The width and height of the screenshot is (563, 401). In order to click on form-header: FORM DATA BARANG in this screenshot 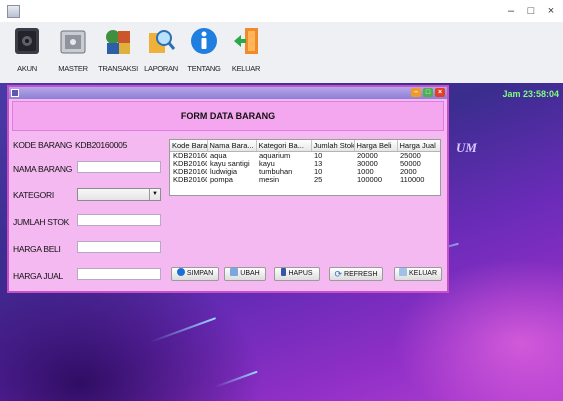, I will do `click(228, 116)`.